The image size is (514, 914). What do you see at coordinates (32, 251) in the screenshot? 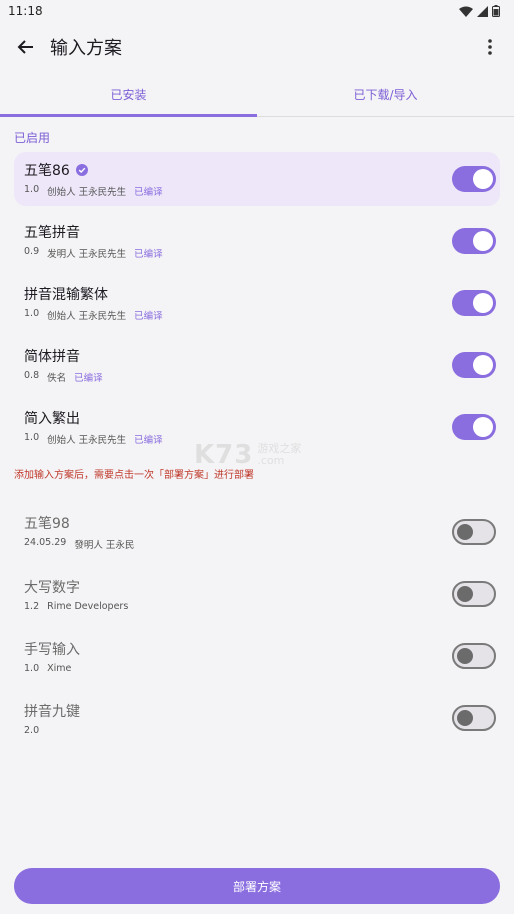
I see `scheme-version: 0.9` at bounding box center [32, 251].